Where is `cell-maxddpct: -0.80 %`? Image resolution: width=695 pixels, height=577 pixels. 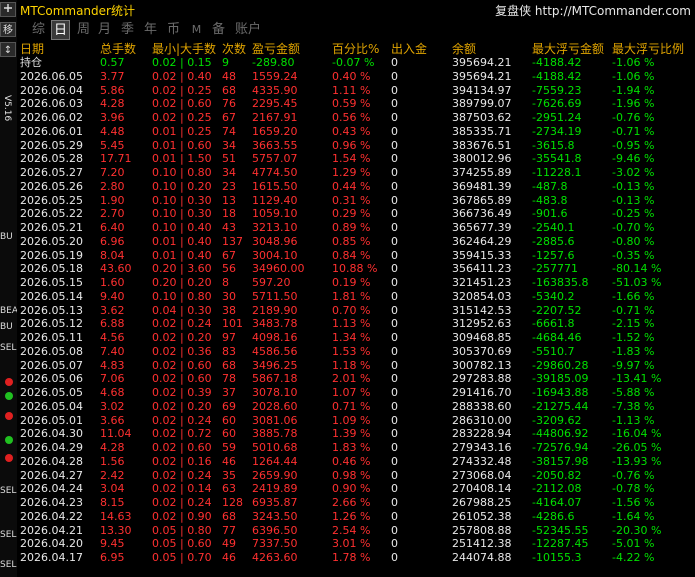 cell-maxddpct: -0.80 % is located at coordinates (633, 241).